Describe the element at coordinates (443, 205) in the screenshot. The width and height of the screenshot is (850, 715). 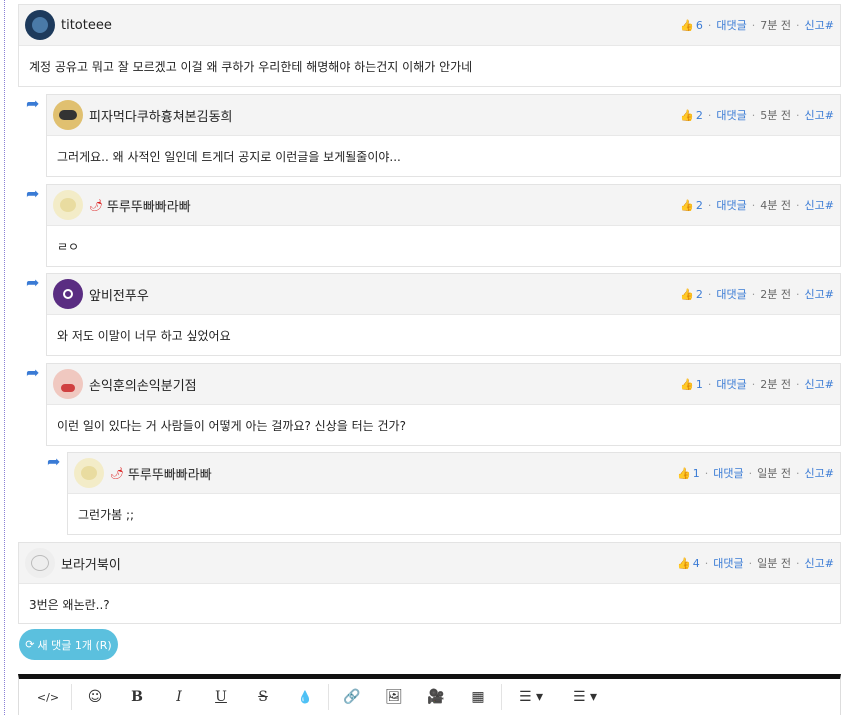
I see `comment-header: 🌶 뚜루뚜빠빠라빠 👍 2 · 대댓글 · 4분 전 · 신고 #` at that location.